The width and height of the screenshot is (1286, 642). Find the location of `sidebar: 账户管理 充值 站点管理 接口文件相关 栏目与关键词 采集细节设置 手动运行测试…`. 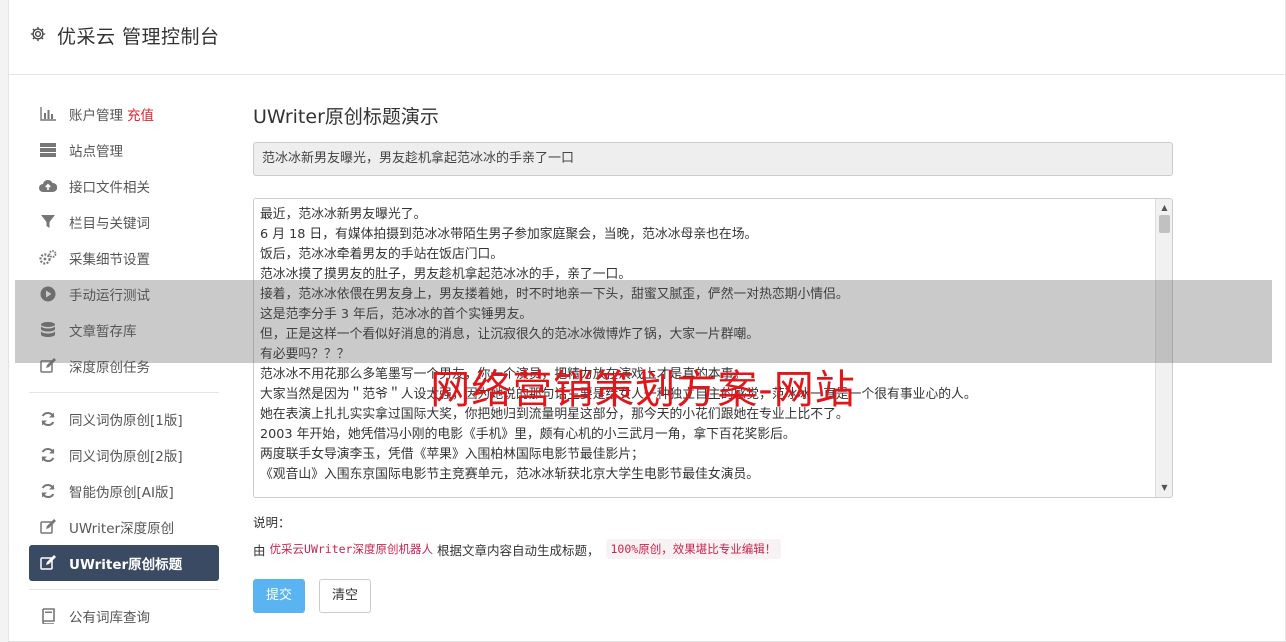

sidebar: 账户管理 充值 站点管理 接口文件相关 栏目与关键词 采集细节设置 手动运行测试… is located at coordinates (124, 365).